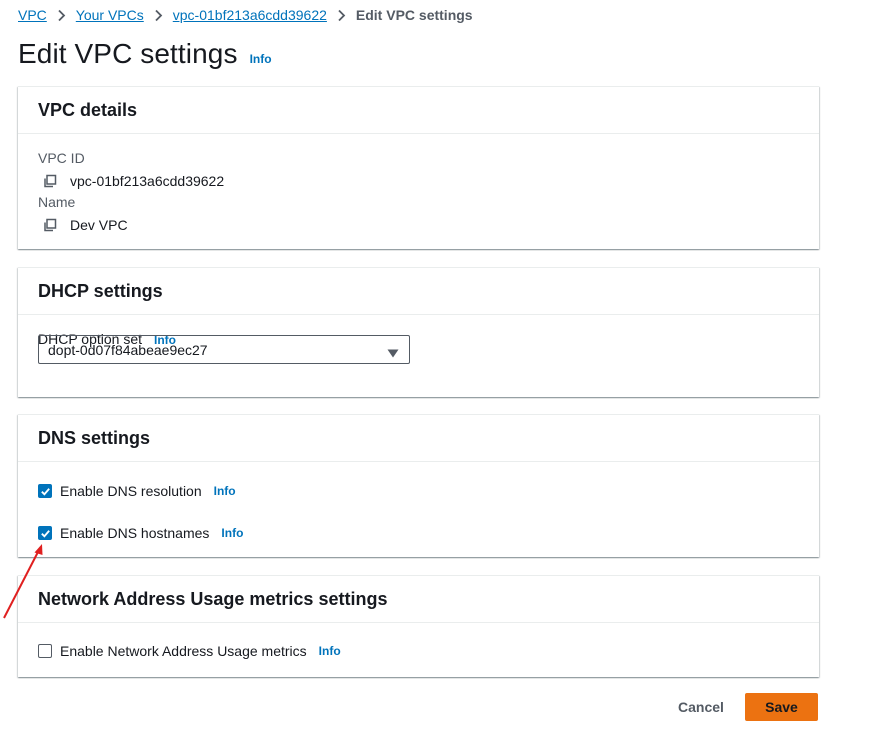  Describe the element at coordinates (45, 651) in the screenshot. I see `nau-metrics-checkbox` at that location.